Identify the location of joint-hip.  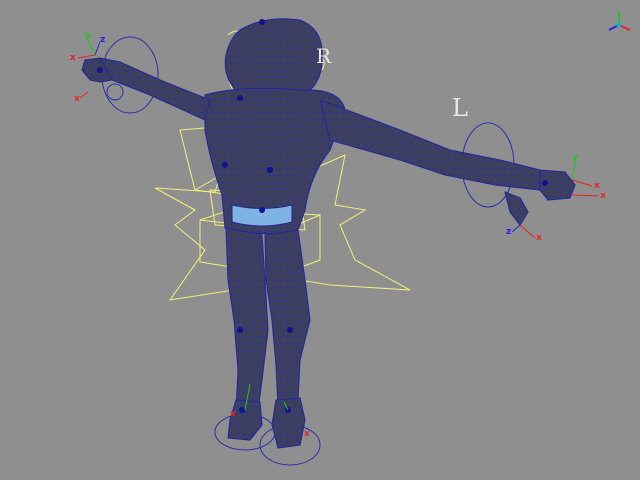
(262, 210).